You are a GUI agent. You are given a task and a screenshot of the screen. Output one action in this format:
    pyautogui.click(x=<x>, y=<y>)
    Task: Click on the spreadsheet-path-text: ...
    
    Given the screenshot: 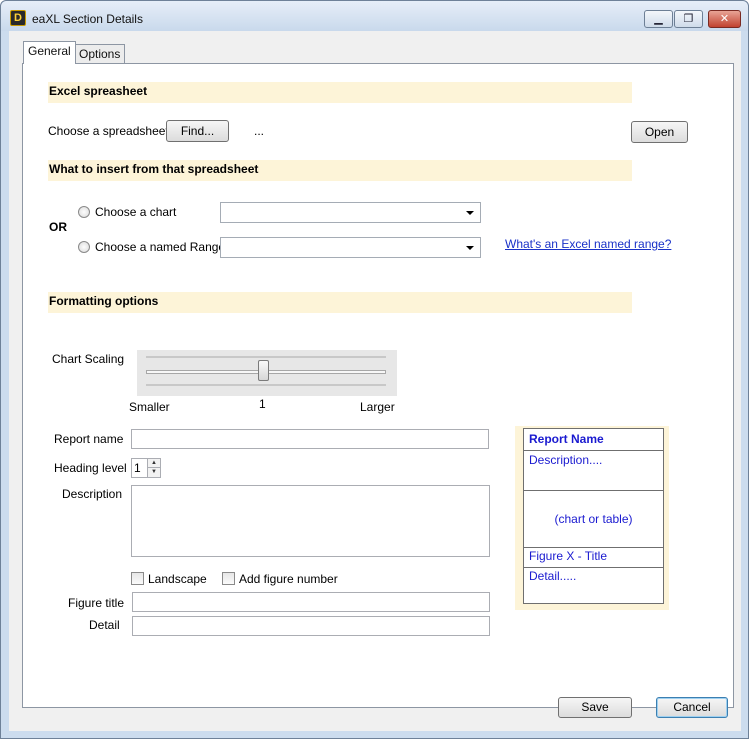 What is the action you would take?
    pyautogui.click(x=259, y=131)
    